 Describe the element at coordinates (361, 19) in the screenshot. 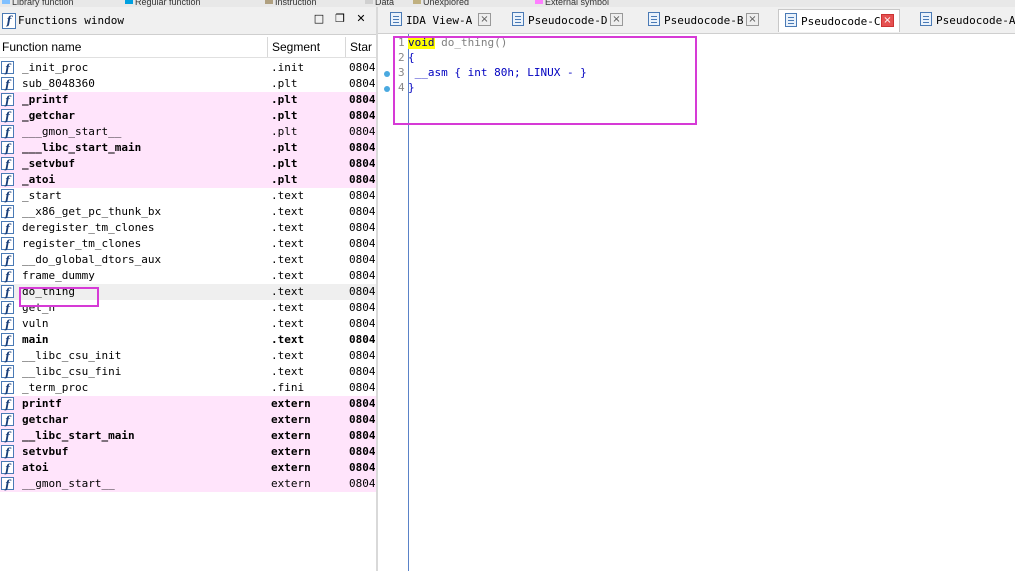

I see `close-icon: ✕` at that location.